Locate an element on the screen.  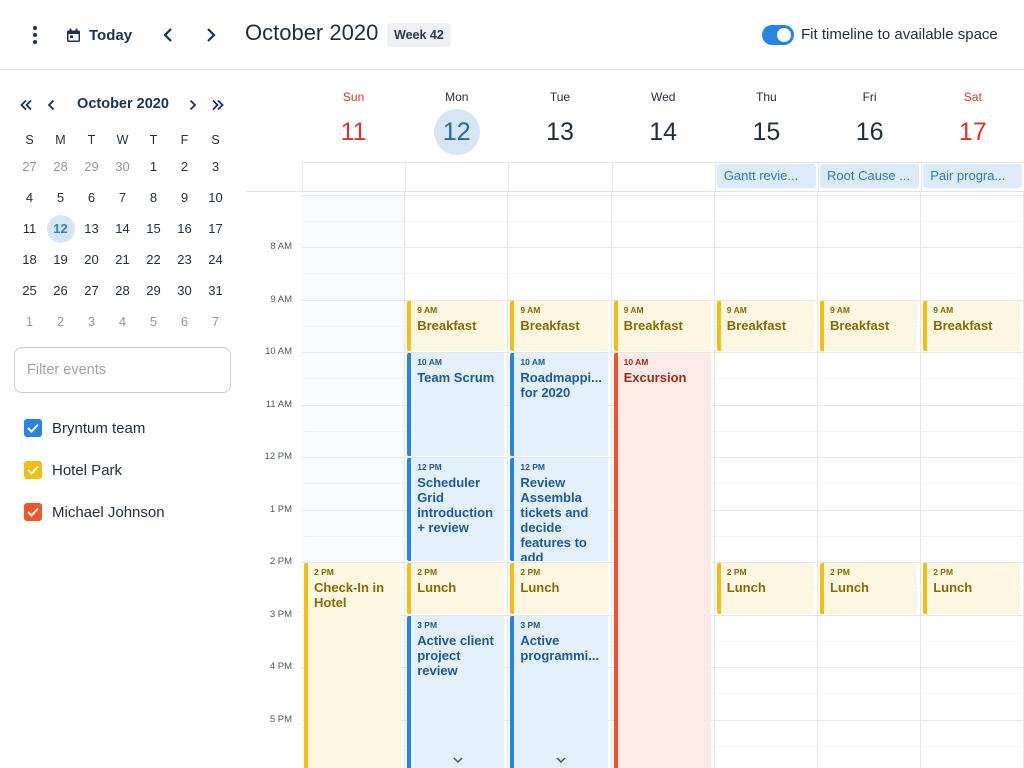
mini-day: 10 is located at coordinates (215, 197).